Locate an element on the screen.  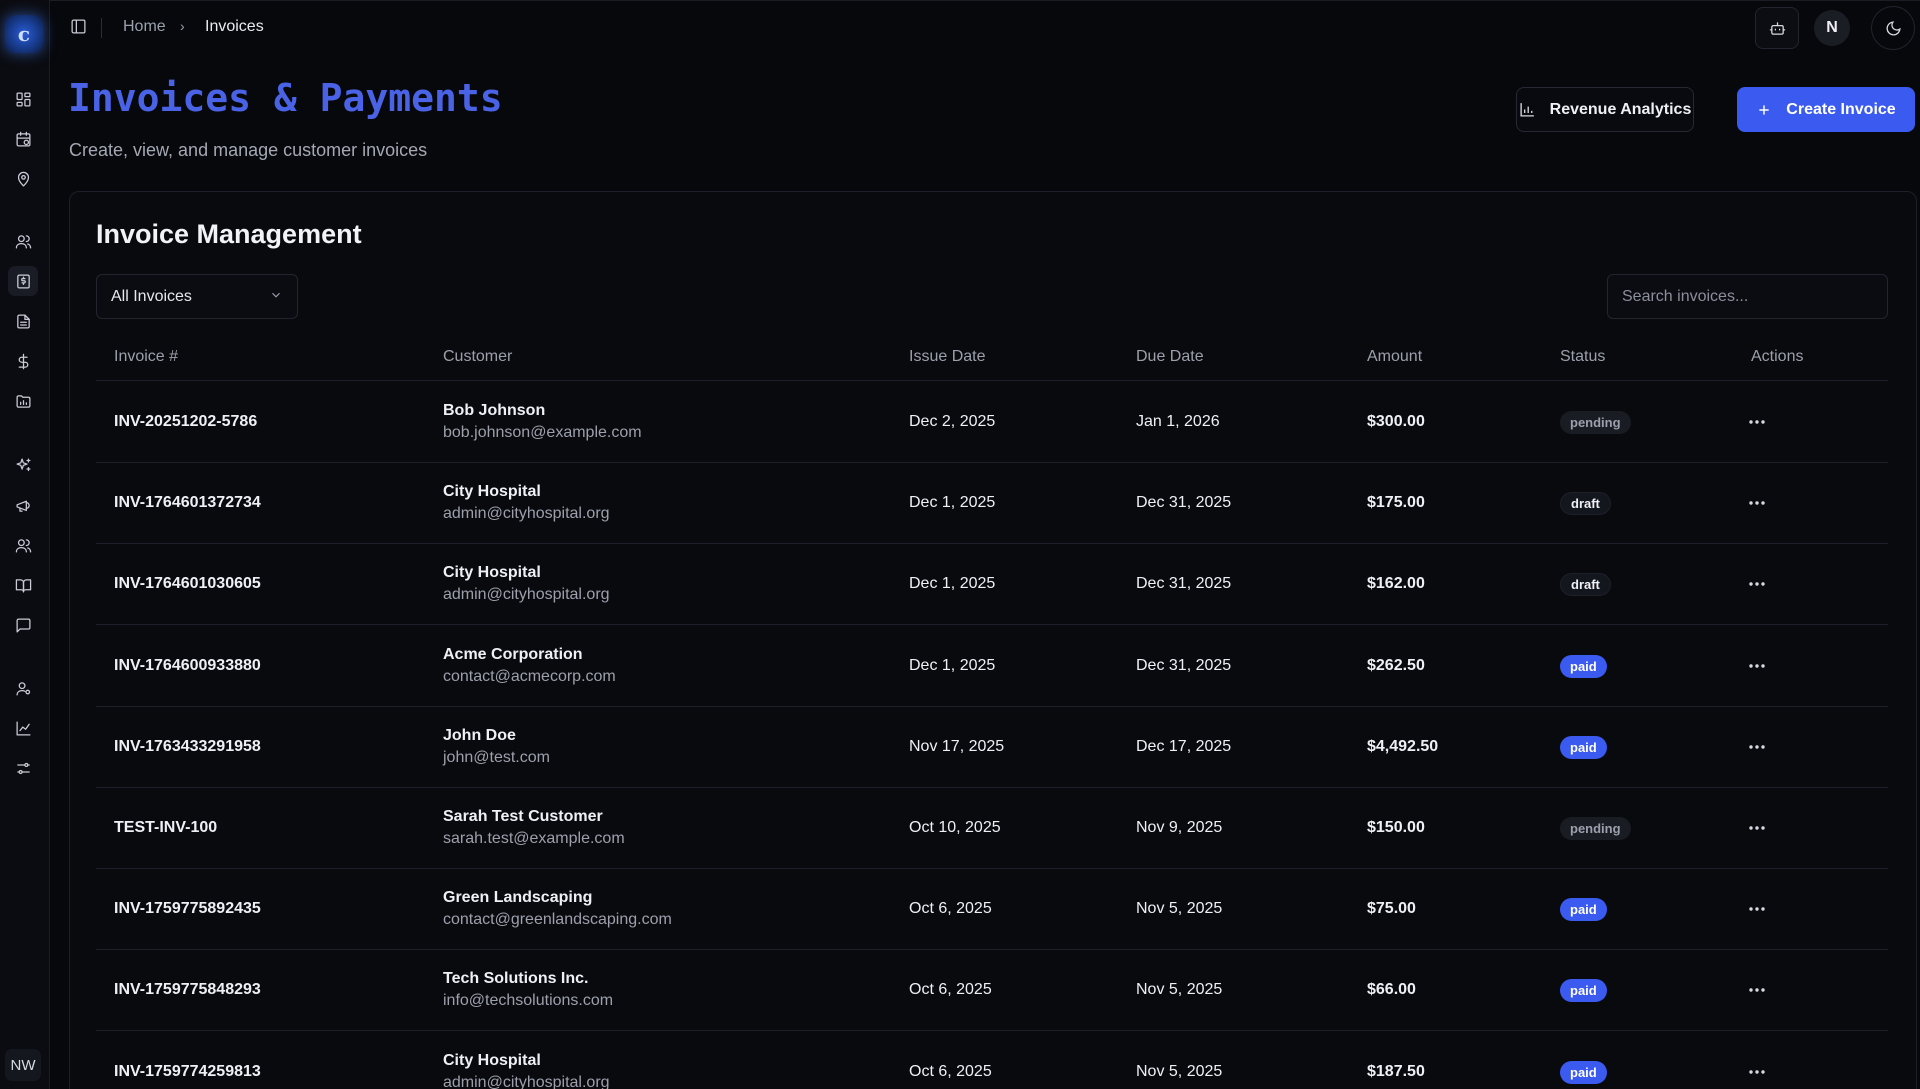
invoice-filter-select: All Invoices is located at coordinates (197, 296).